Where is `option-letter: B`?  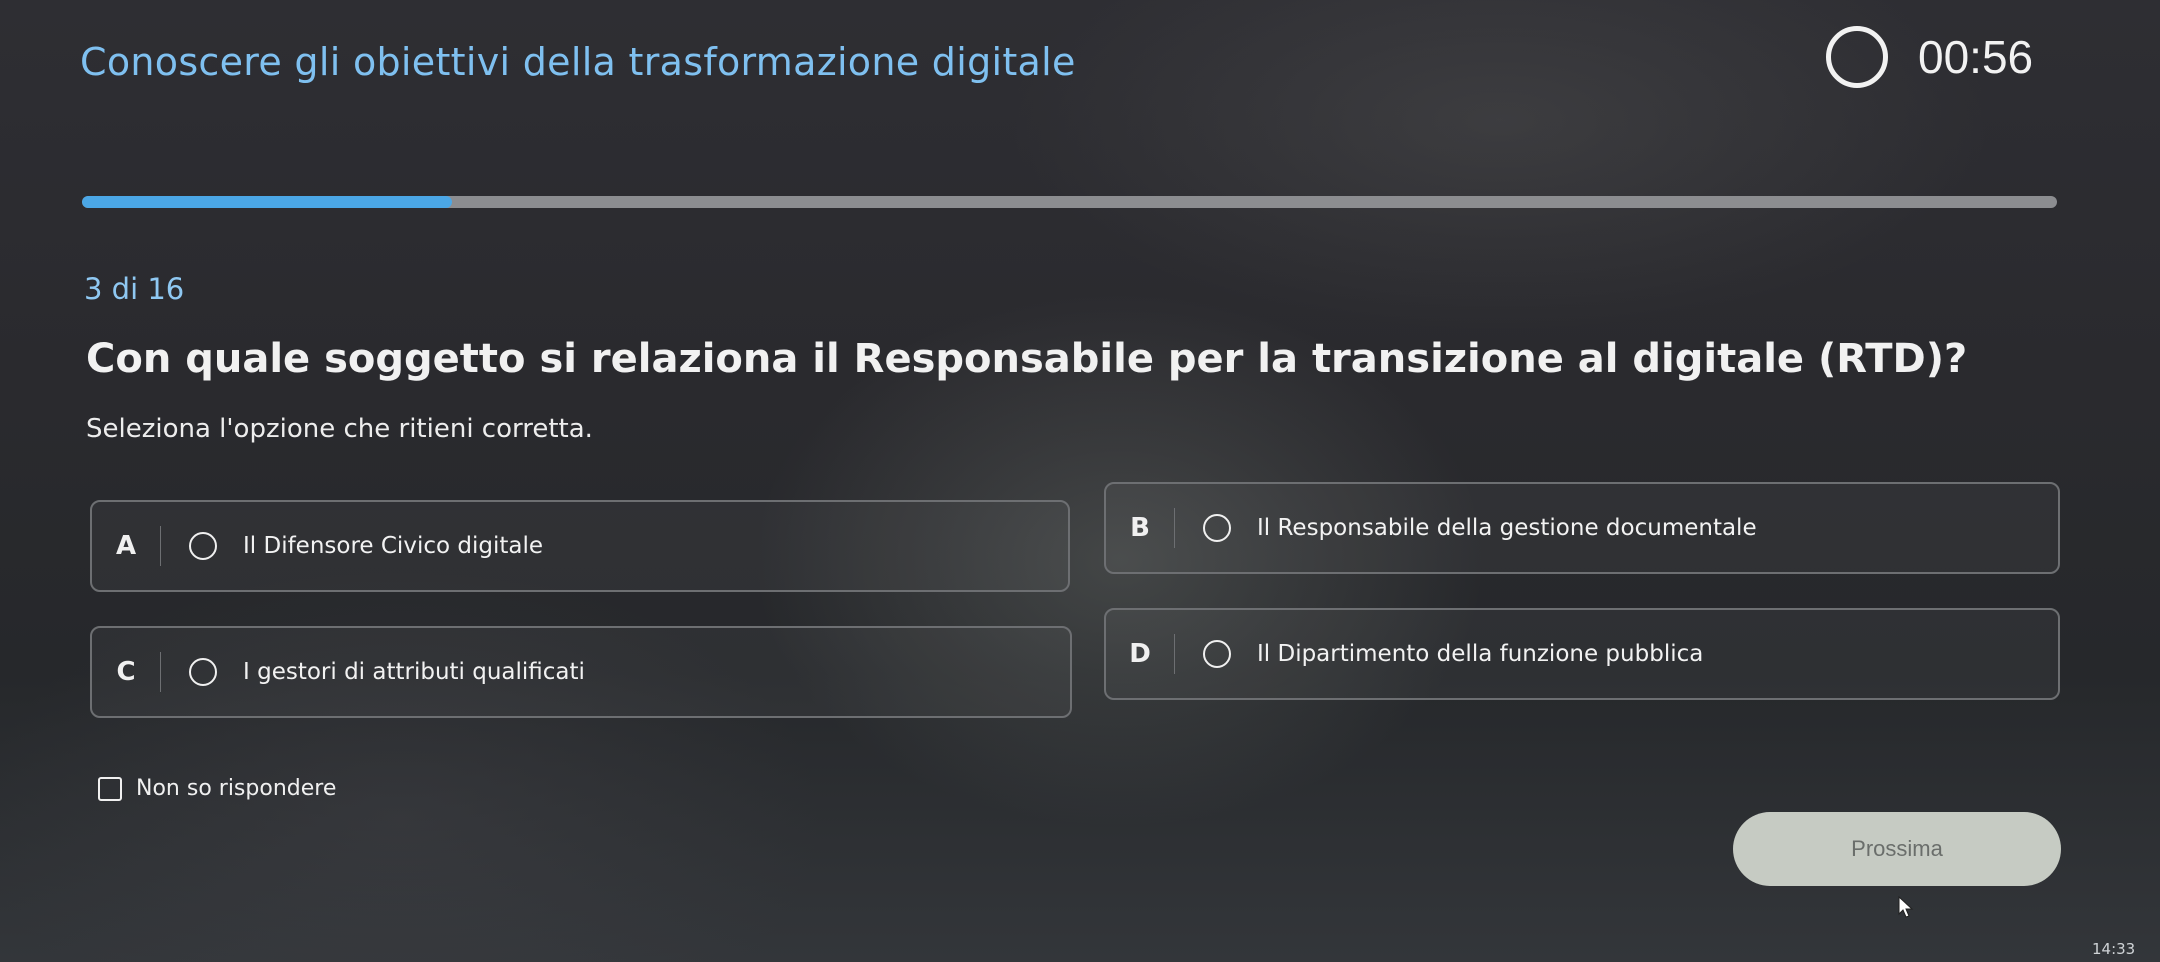
option-letter: B is located at coordinates (1140, 528).